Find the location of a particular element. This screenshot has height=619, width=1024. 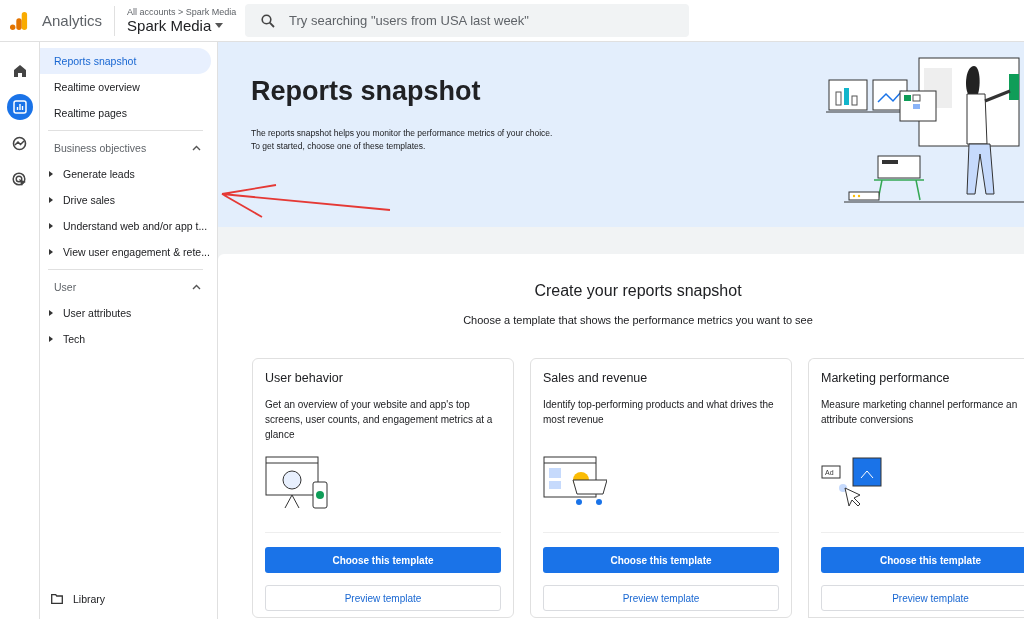

analytics-logo-icon is located at coordinates (19, 20).